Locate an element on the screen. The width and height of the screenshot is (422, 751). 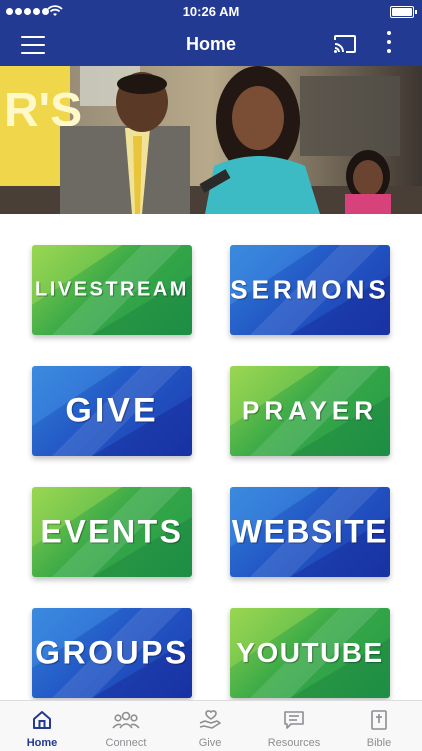
tab-bible-label: Bible is located at coordinates (379, 743).